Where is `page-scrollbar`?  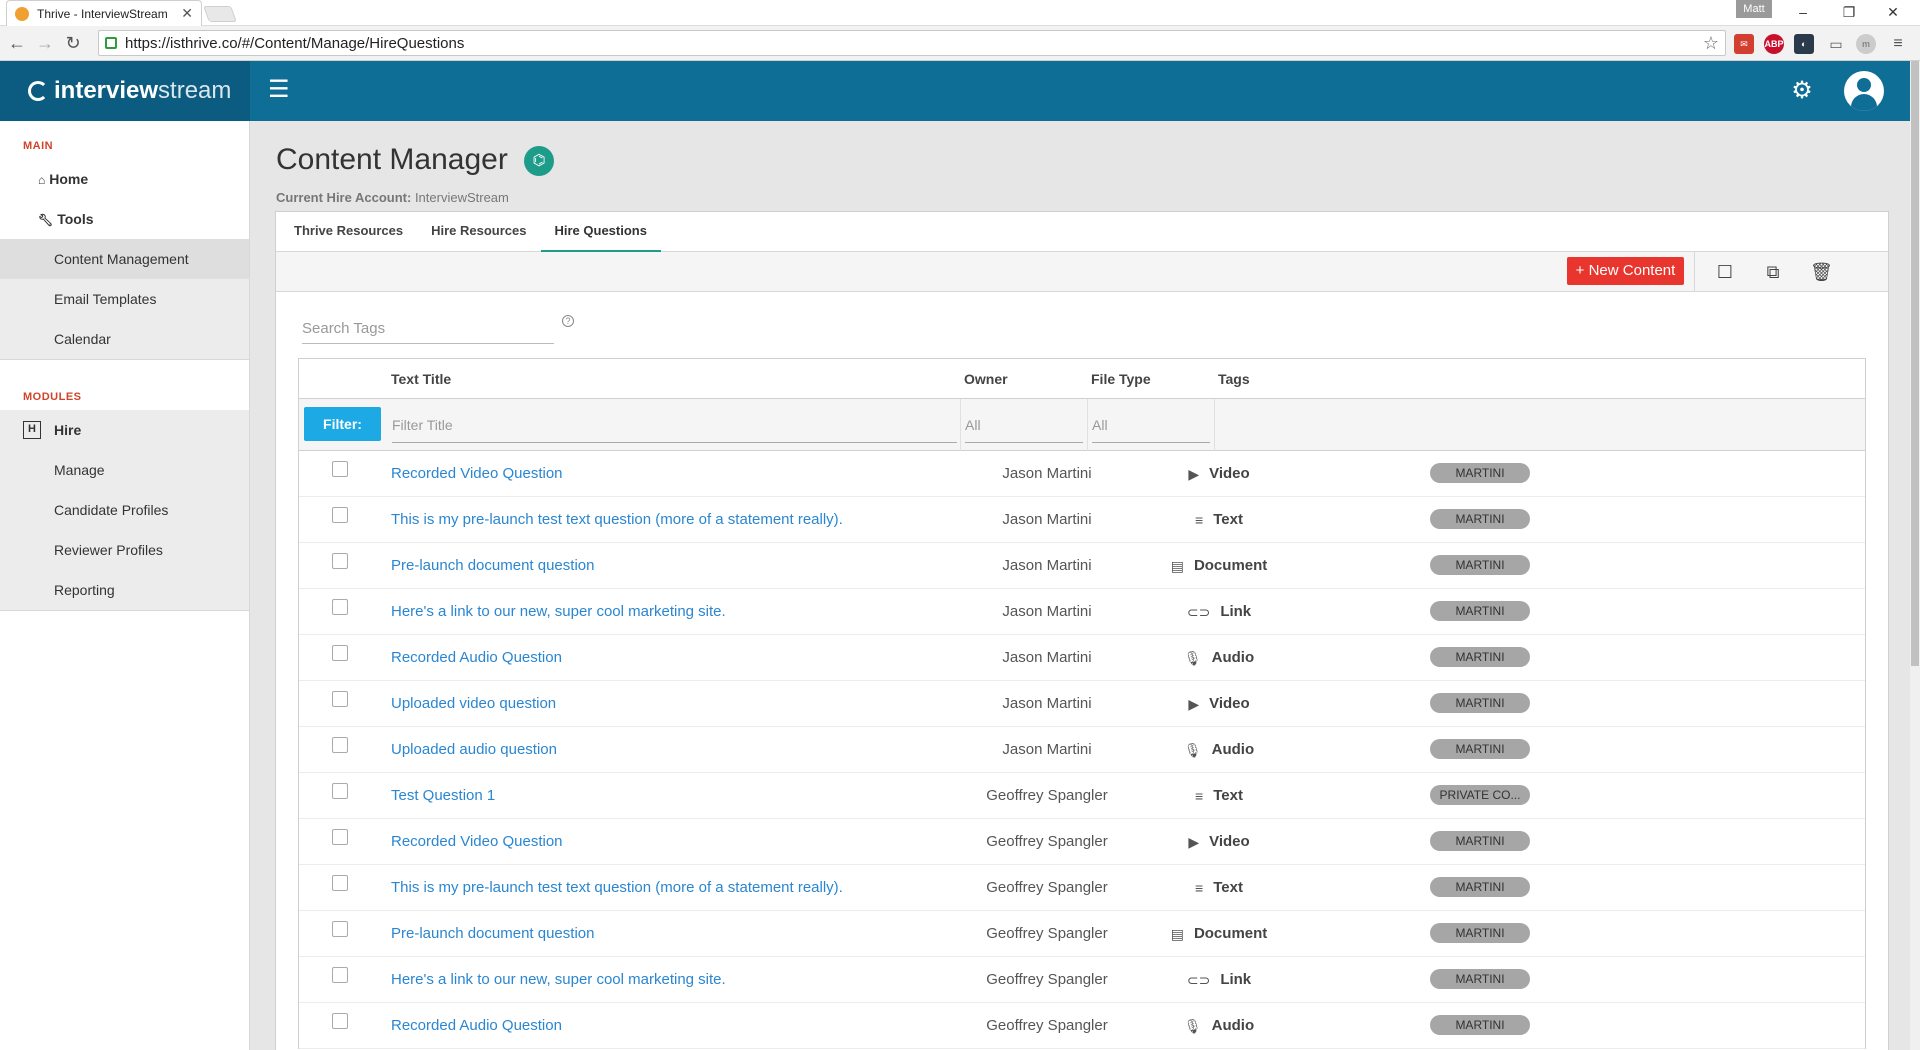 page-scrollbar is located at coordinates (1915, 555).